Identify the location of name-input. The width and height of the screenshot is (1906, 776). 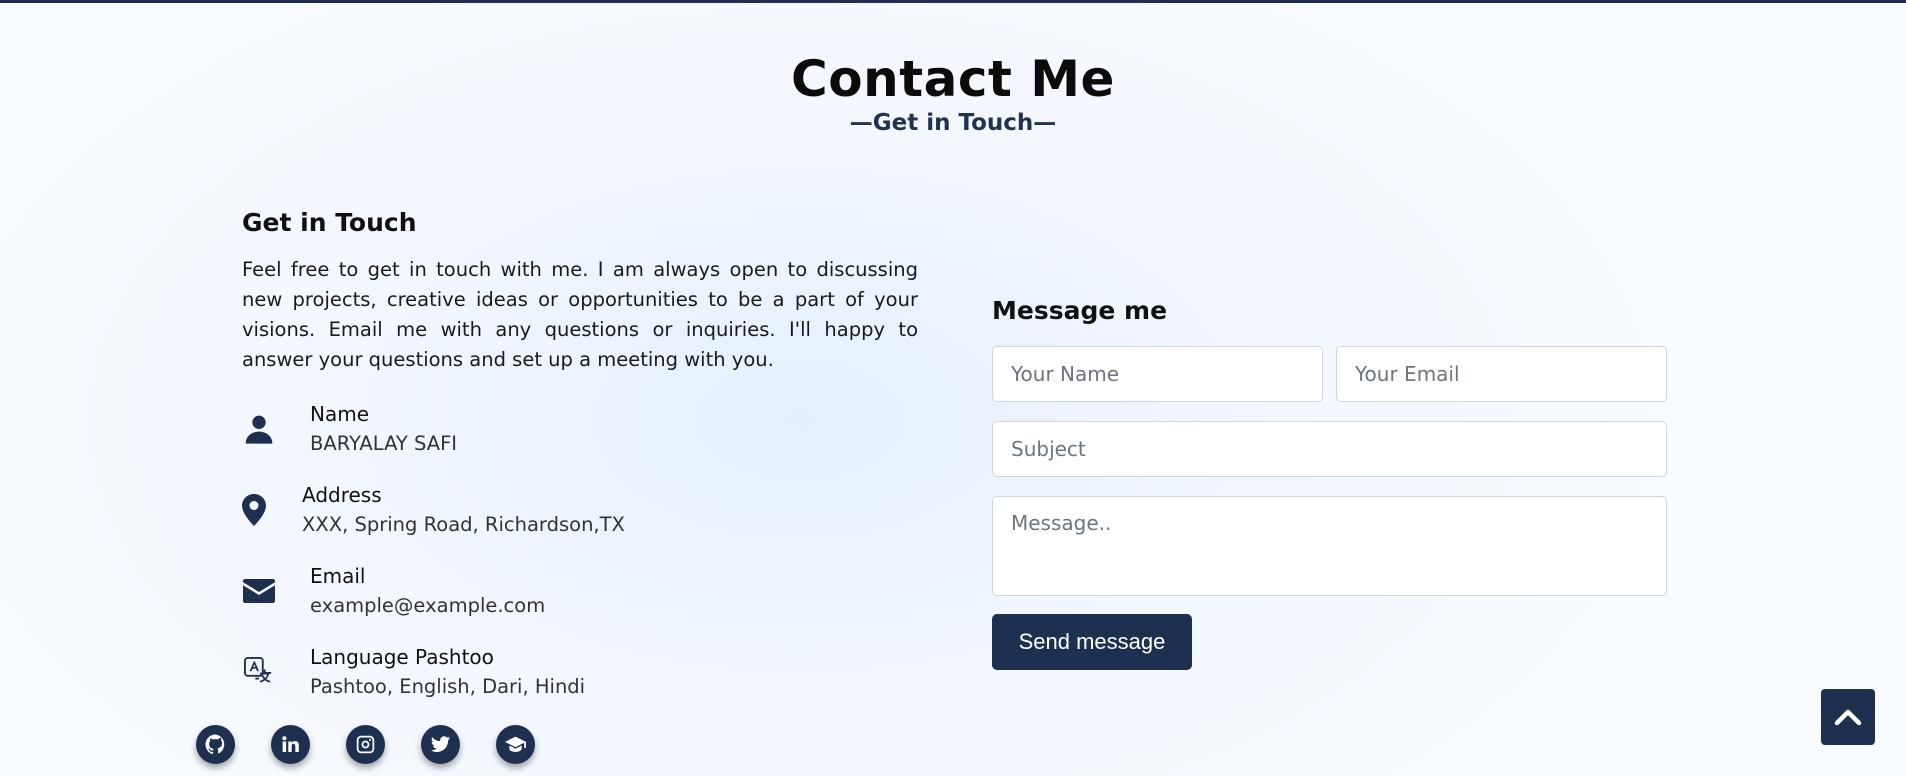
(1157, 374).